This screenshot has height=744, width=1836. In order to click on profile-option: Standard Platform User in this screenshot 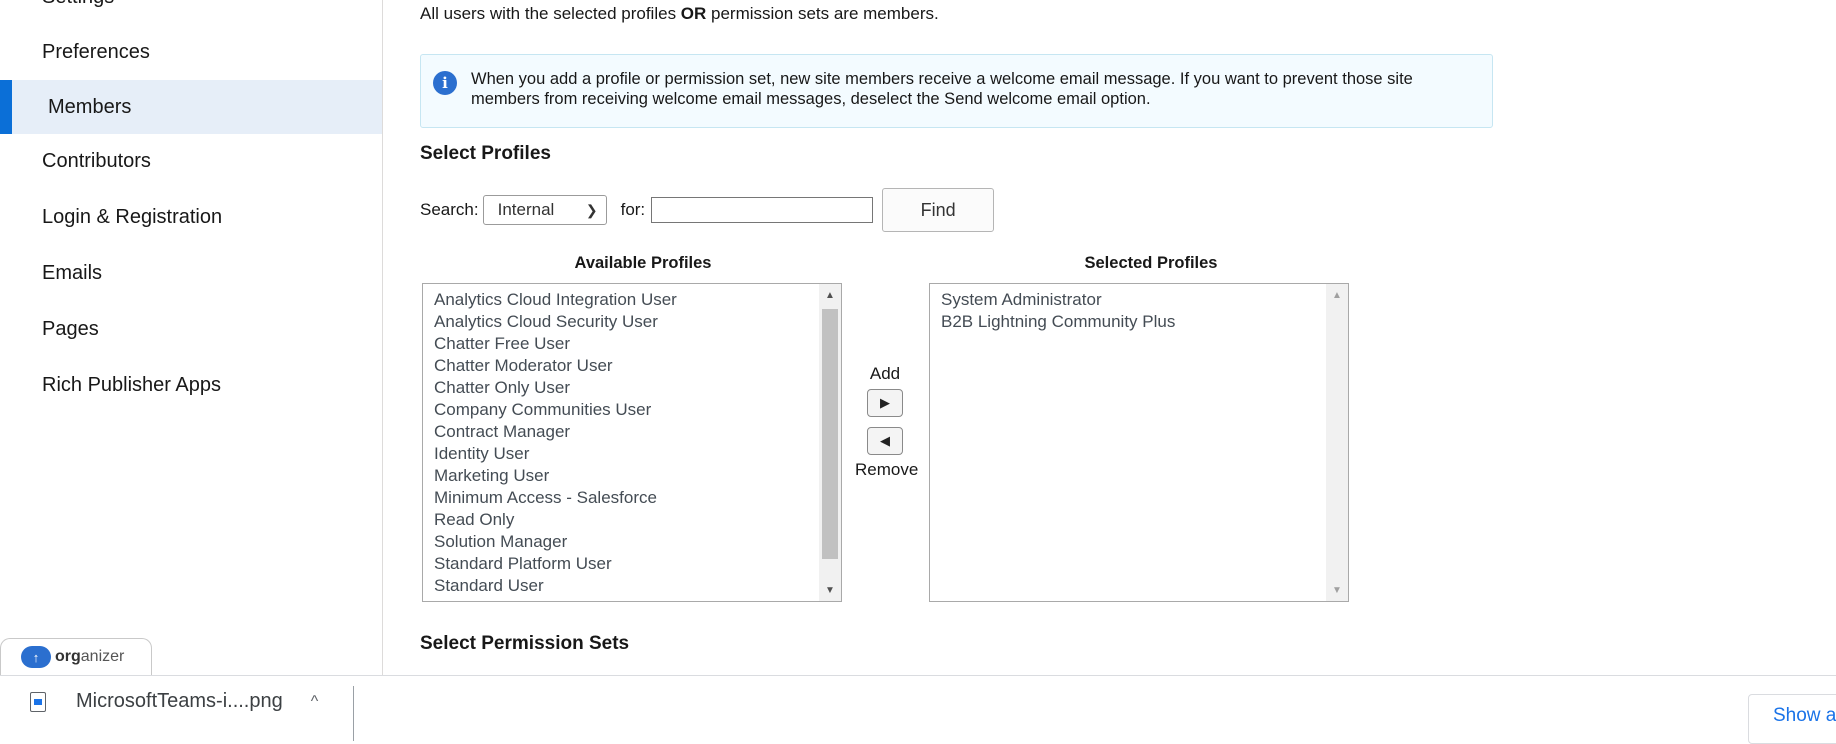, I will do `click(550, 564)`.